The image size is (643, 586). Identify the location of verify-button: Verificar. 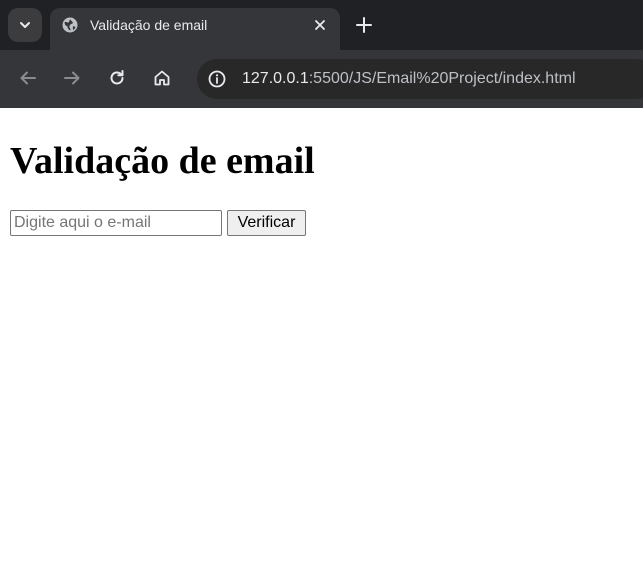
(266, 223).